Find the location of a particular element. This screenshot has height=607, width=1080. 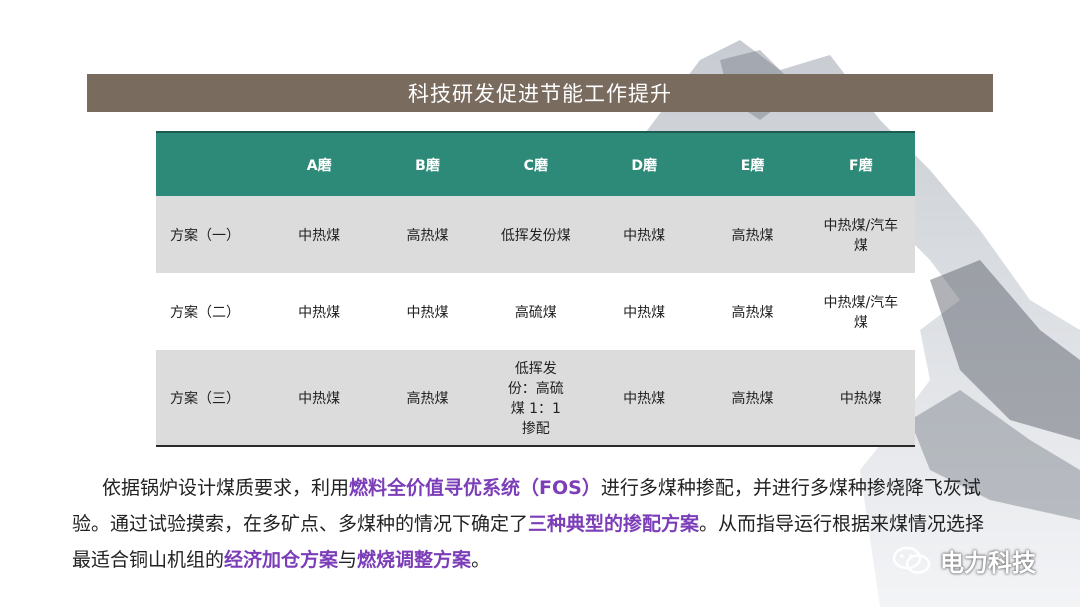

row-label: 方案（二） is located at coordinates (205, 312).